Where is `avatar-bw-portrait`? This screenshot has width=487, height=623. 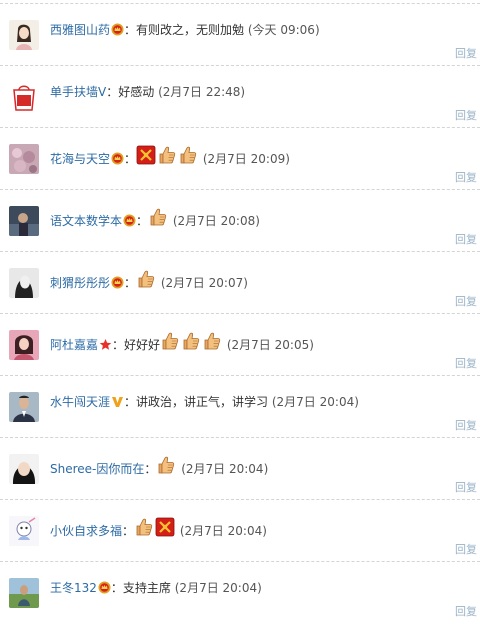
avatar-bw-portrait is located at coordinates (24, 283).